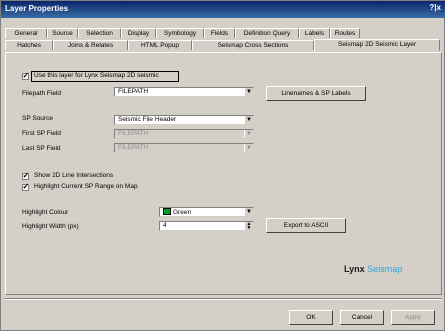  Describe the element at coordinates (248, 226) in the screenshot. I see `spin-arrows-icon: ▲ ▼` at that location.